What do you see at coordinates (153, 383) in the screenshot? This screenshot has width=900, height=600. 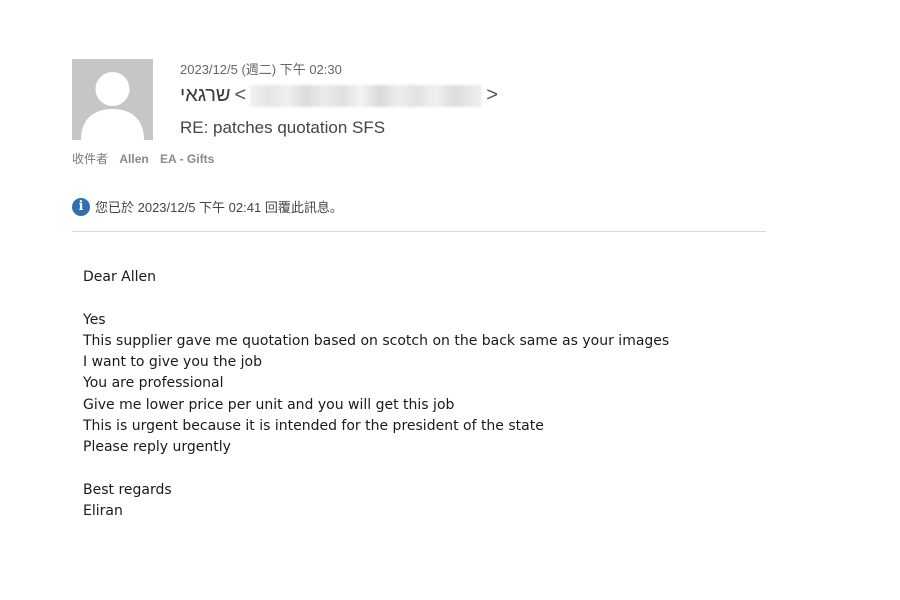 I see `body-line: You are professional` at bounding box center [153, 383].